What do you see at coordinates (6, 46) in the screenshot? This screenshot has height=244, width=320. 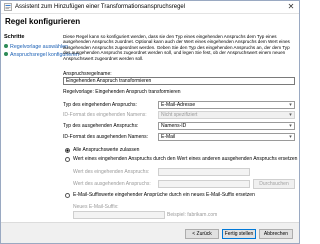 I see `step-complete-icon` at bounding box center [6, 46].